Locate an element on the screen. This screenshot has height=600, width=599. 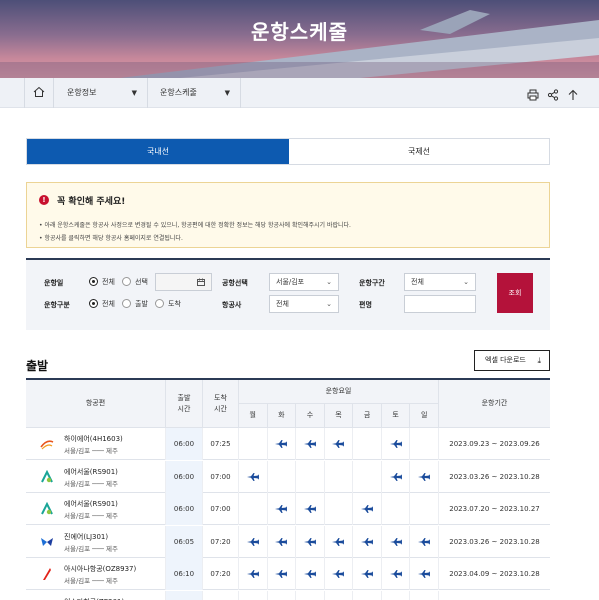
header-departure: 출발 시간 is located at coordinates (184, 404).